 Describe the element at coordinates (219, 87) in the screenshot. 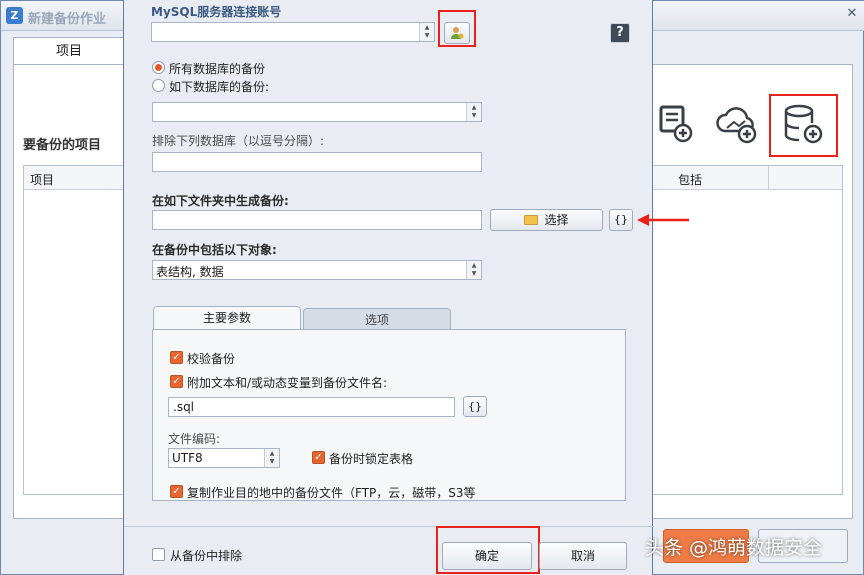

I see `radio-selected-databases-label: 如下数据库的备份:` at that location.